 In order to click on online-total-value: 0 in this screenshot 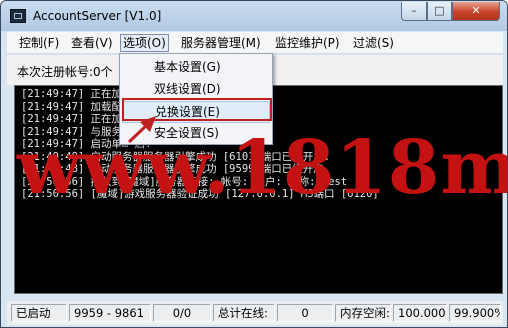, I will do `click(305, 313)`.